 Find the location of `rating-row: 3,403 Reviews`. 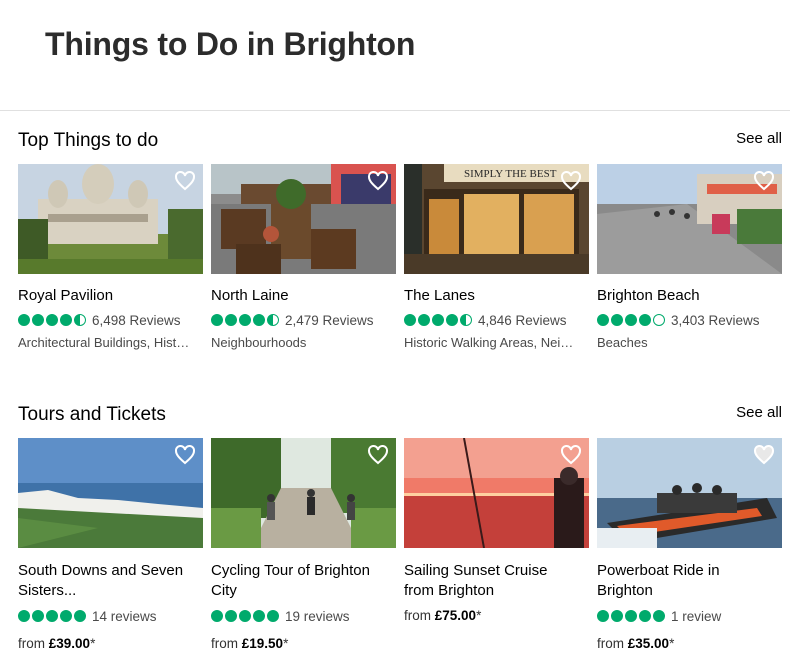

rating-row: 3,403 Reviews is located at coordinates (692, 320).